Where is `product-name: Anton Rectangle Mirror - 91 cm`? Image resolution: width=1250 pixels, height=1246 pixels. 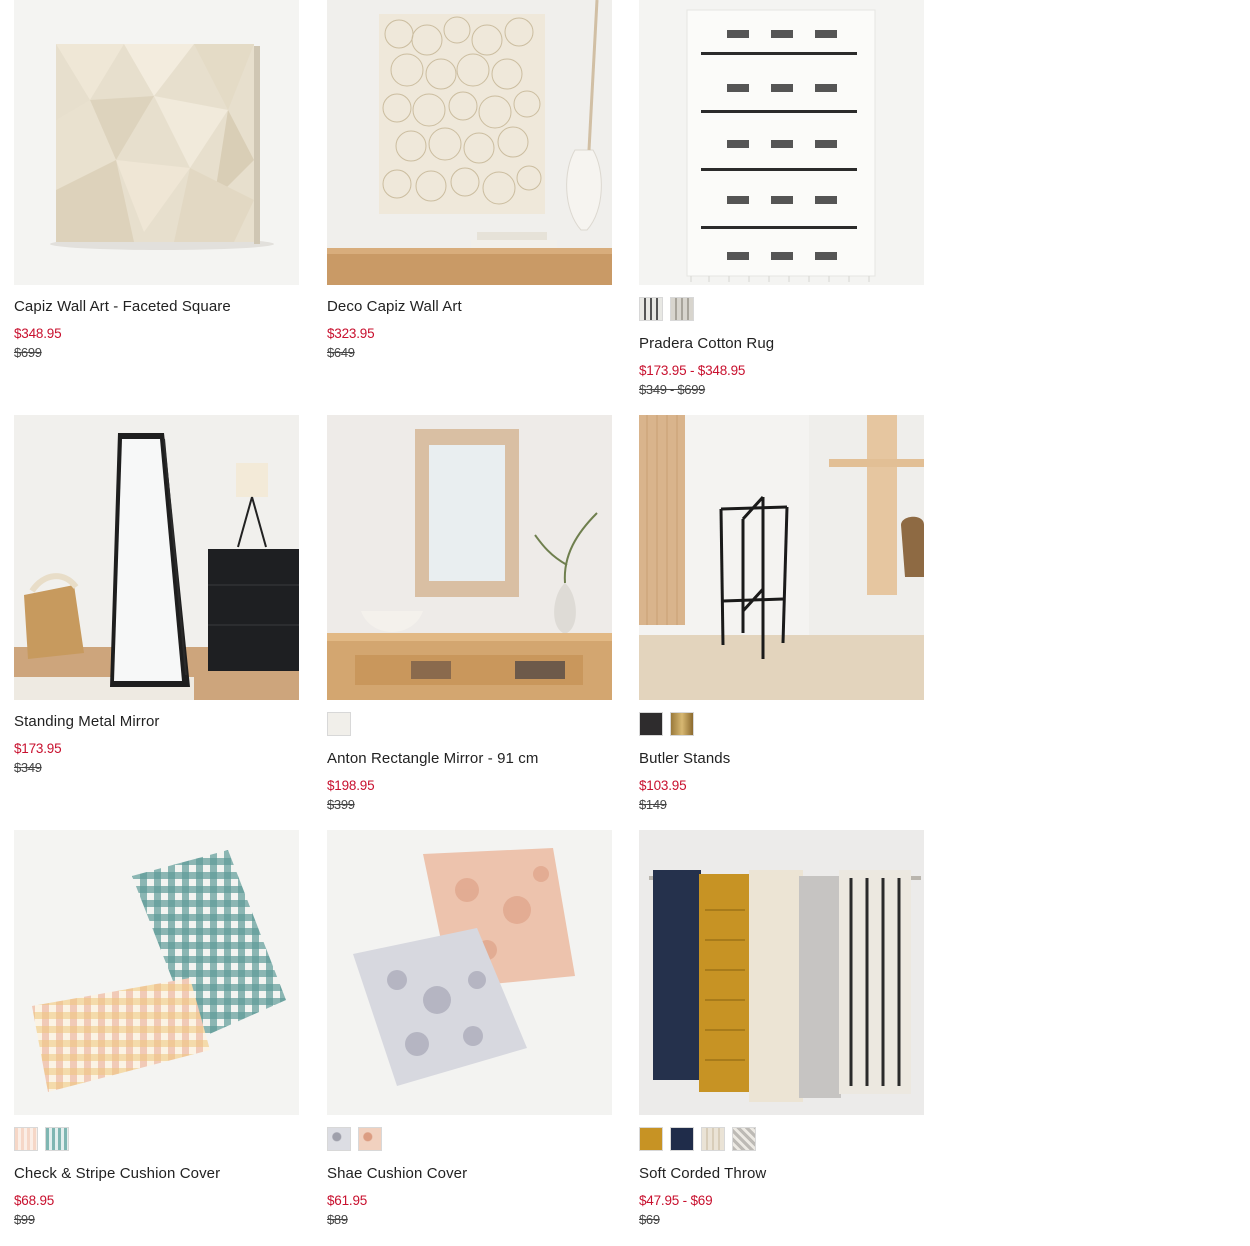
product-name: Anton Rectangle Mirror - 91 cm is located at coordinates (469, 759).